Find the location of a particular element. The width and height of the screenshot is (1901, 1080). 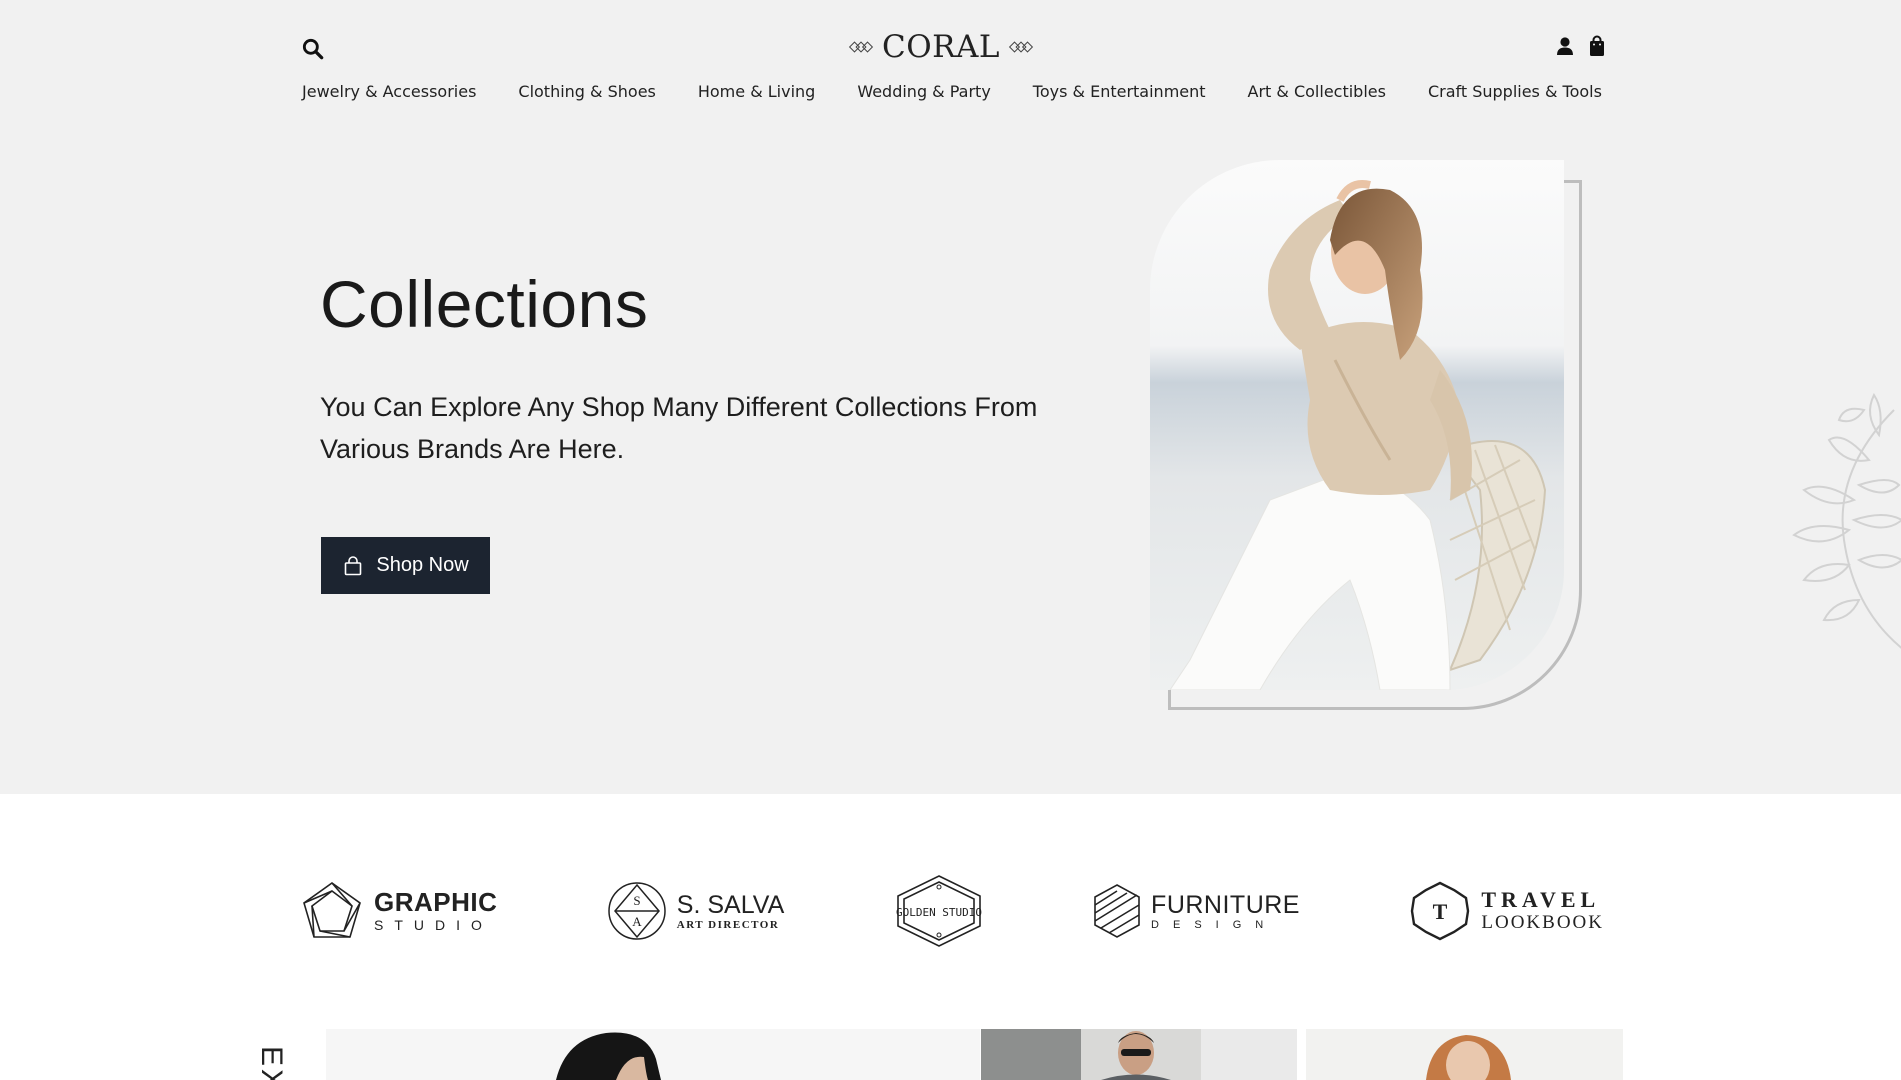

brand-logo-golden-studio: GOLDEN STUDIO is located at coordinates (939, 911).